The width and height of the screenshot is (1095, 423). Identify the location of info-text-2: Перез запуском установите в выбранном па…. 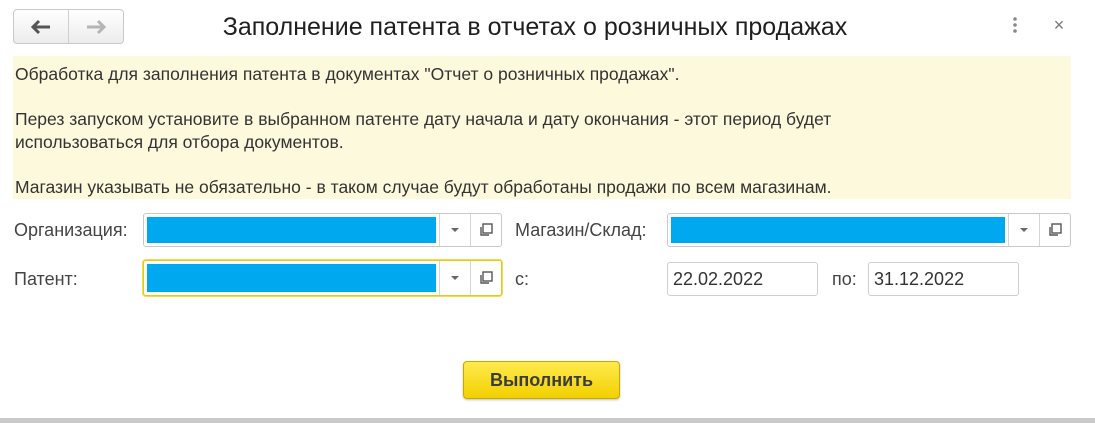
(423, 119).